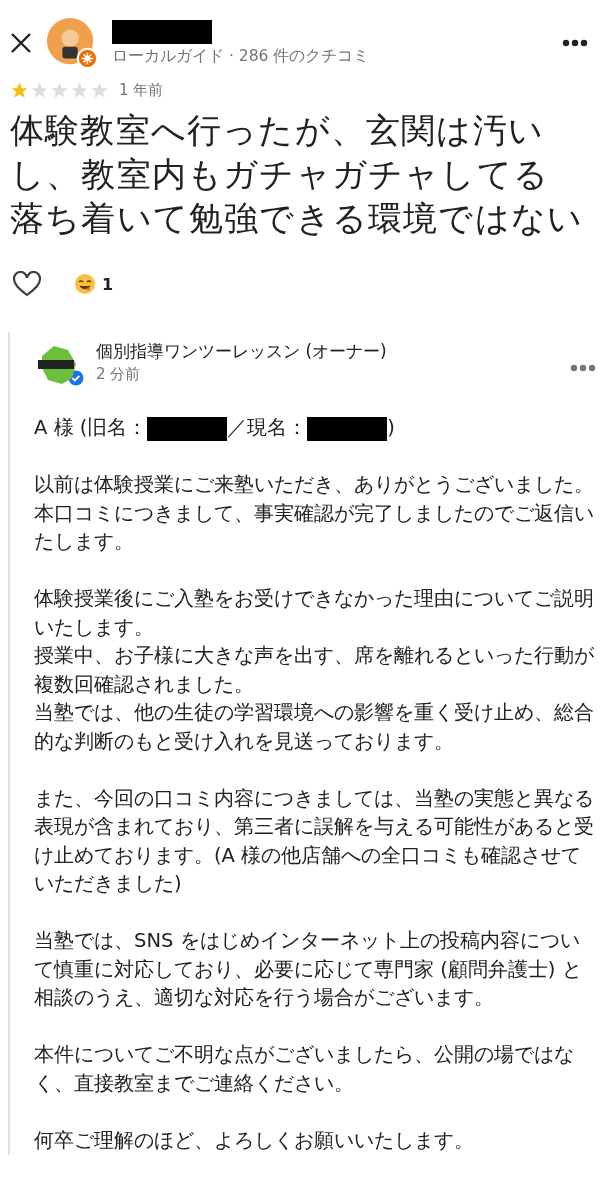  I want to click on more-icon, so click(575, 43).